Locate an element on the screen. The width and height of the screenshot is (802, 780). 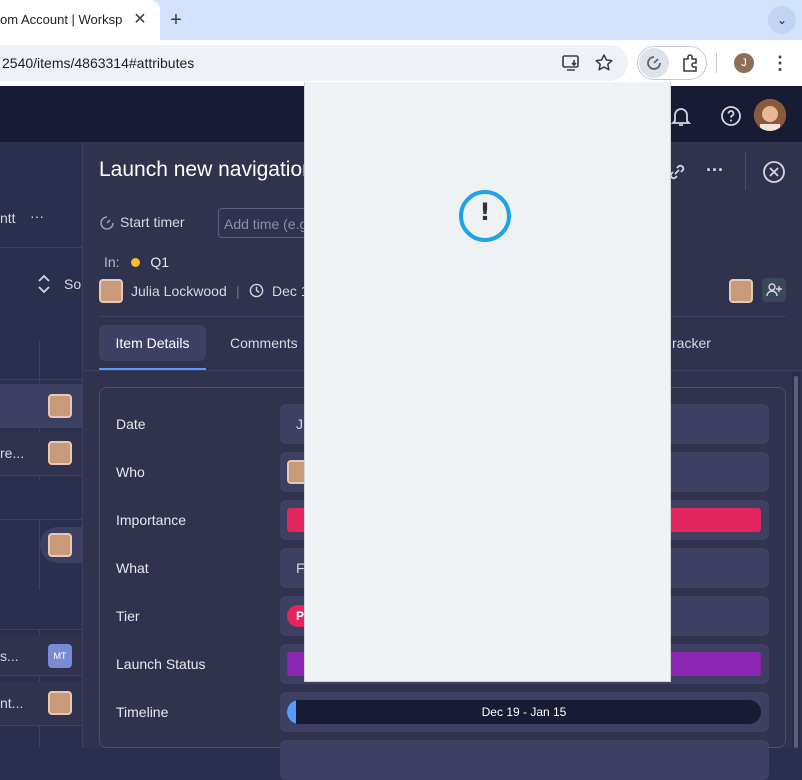
sort-icon is located at coordinates (44, 284).